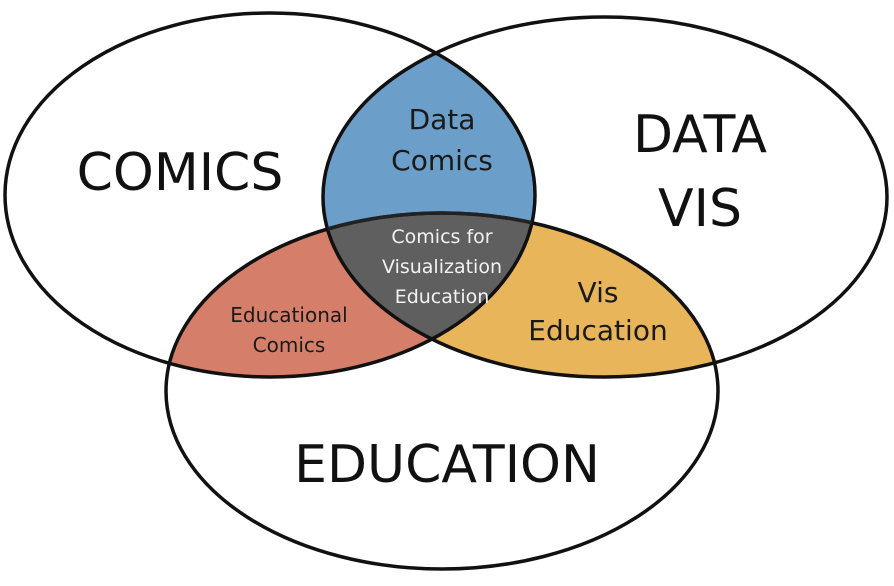 The width and height of the screenshot is (894, 586). I want to click on educational-comics-label-line1: Educational, so click(288, 315).